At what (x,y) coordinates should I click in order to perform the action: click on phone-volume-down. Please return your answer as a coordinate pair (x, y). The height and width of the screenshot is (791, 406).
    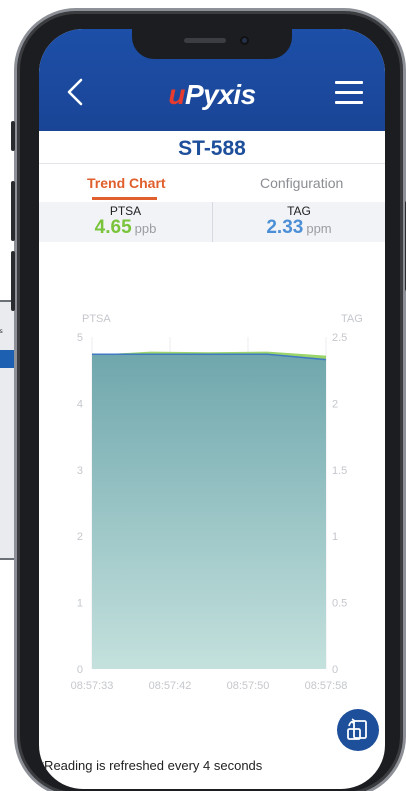
    Looking at the image, I should click on (13, 281).